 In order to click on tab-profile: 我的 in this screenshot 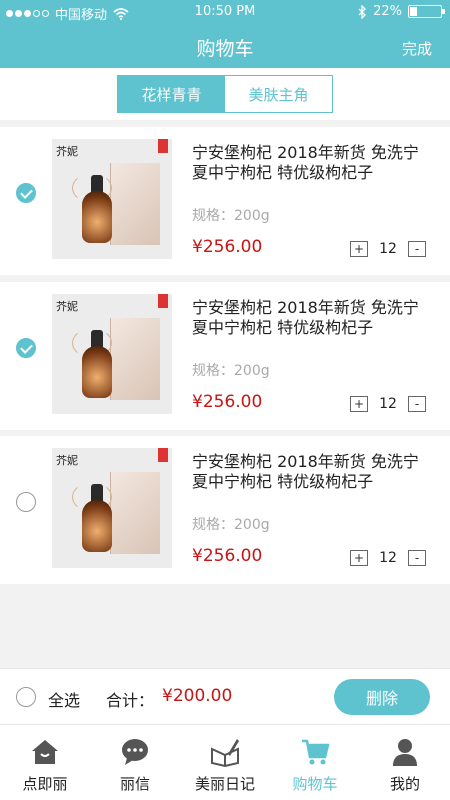, I will do `click(405, 762)`.